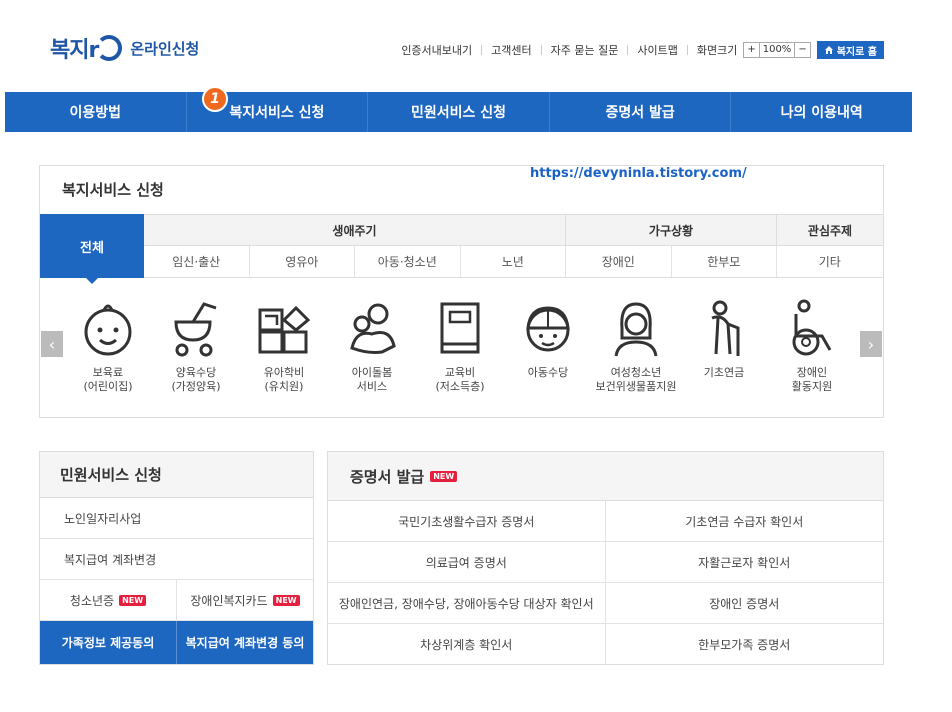  Describe the element at coordinates (812, 327) in the screenshot. I see `wheelchair-icon` at that location.